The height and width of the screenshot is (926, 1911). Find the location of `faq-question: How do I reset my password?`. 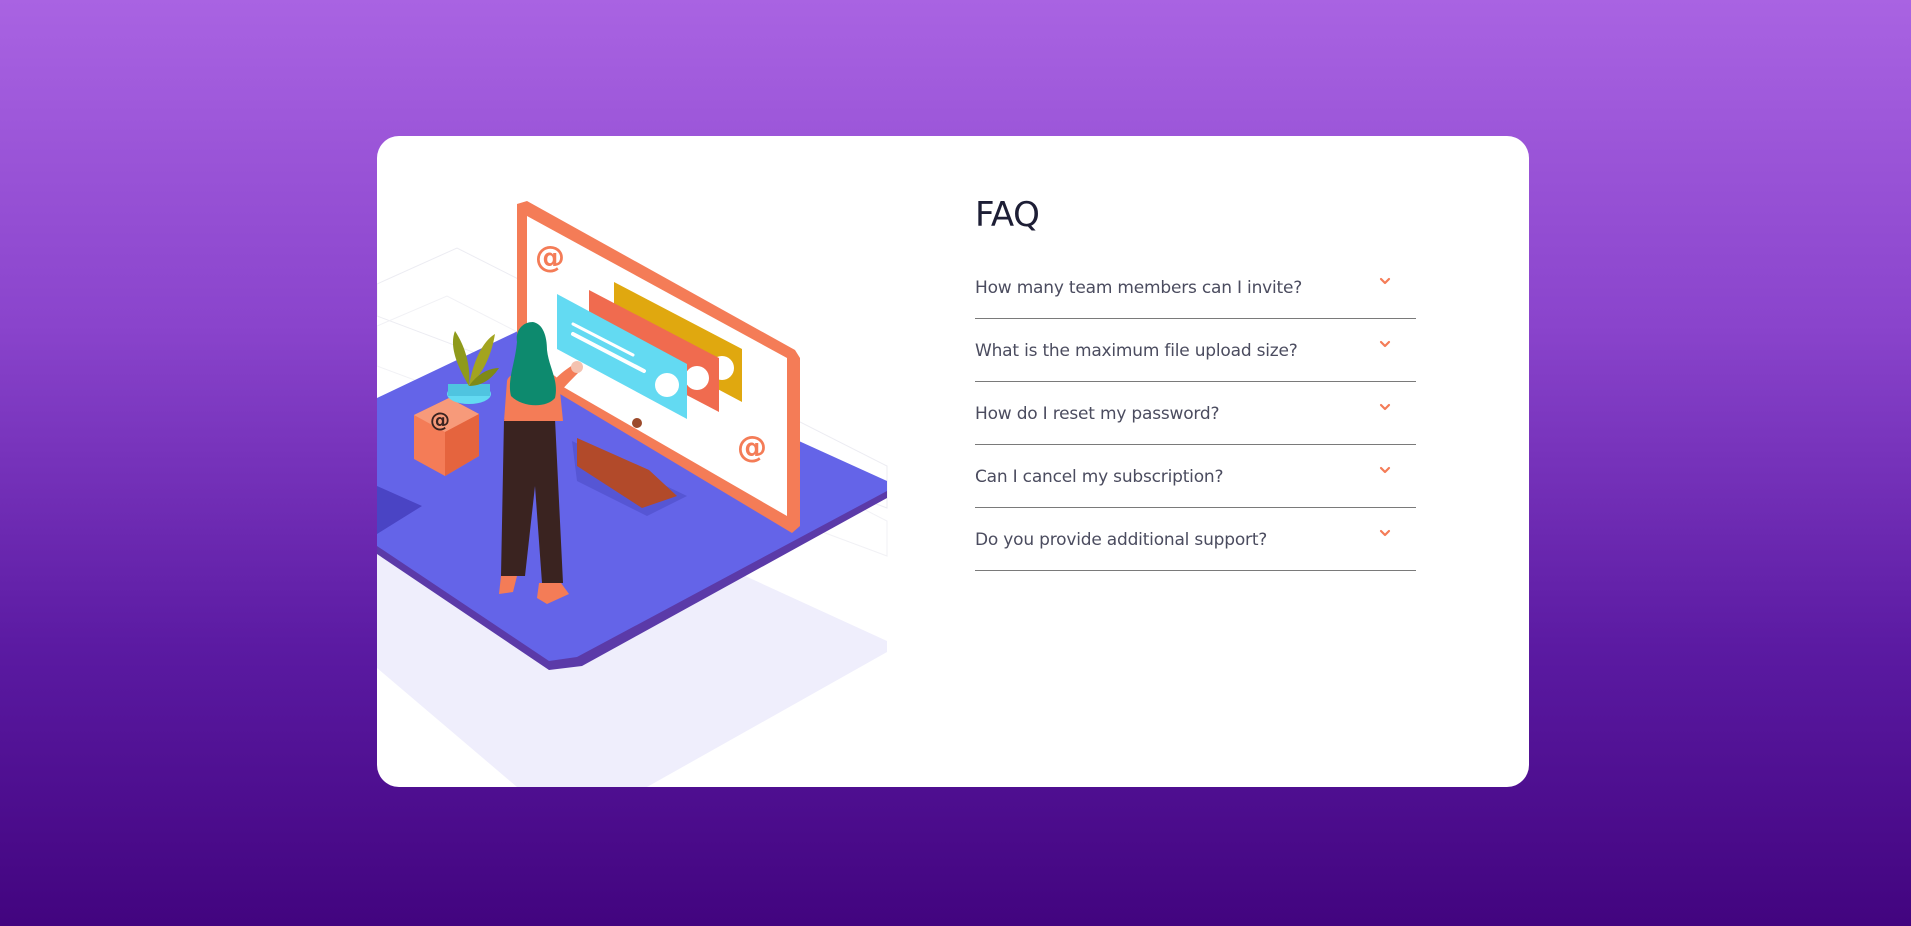

faq-question: How do I reset my password? is located at coordinates (1097, 414).